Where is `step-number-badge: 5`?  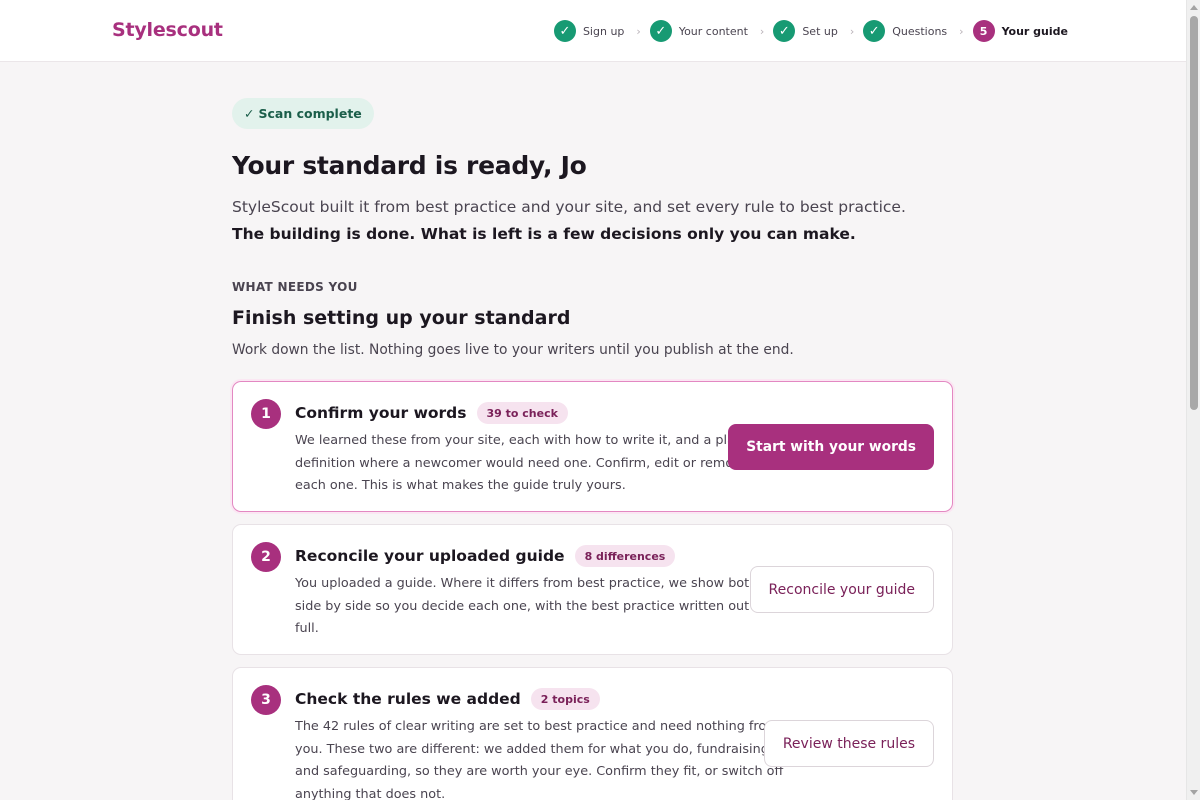
step-number-badge: 5 is located at coordinates (983, 31).